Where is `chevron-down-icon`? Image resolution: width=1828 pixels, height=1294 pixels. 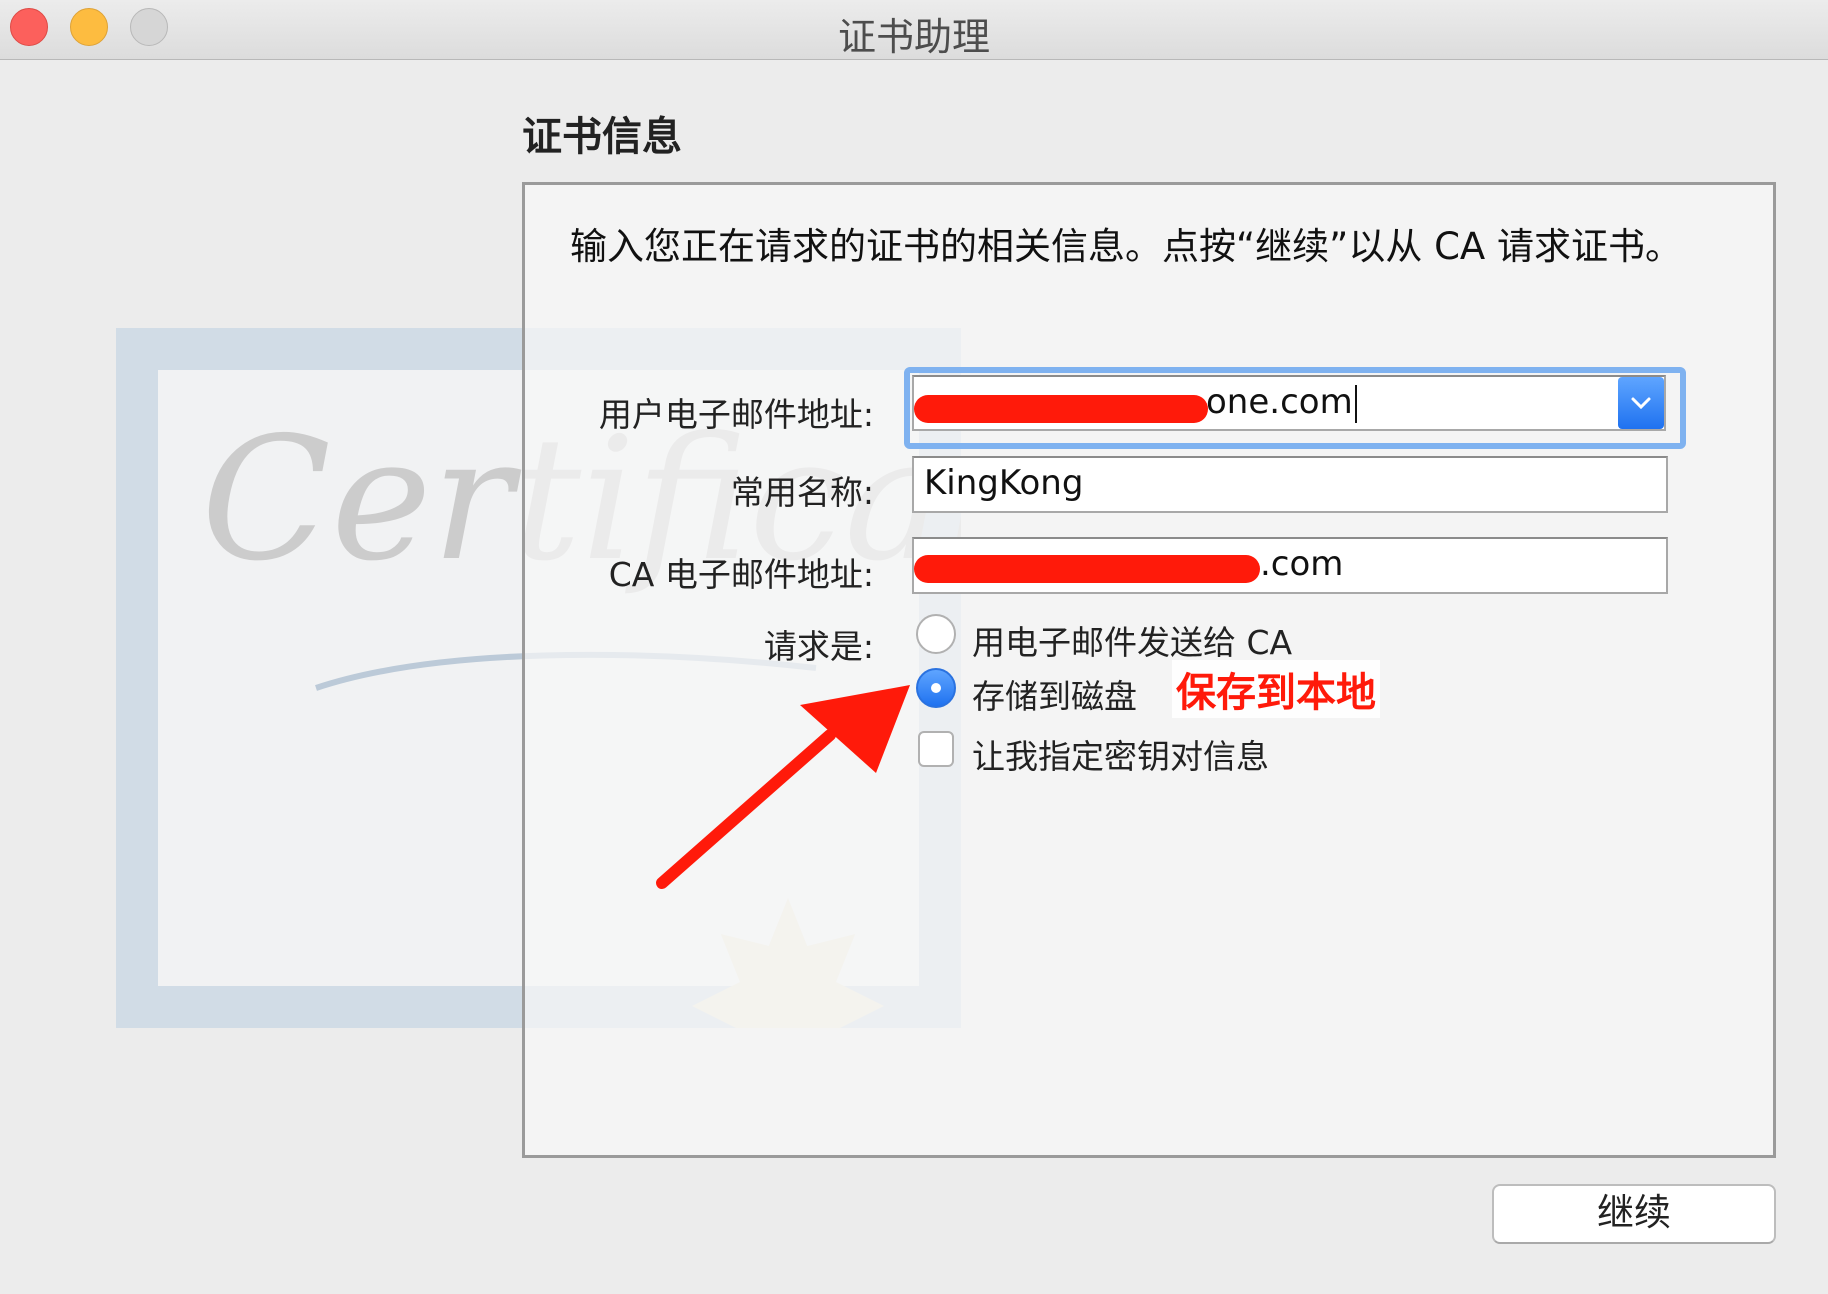 chevron-down-icon is located at coordinates (1641, 403).